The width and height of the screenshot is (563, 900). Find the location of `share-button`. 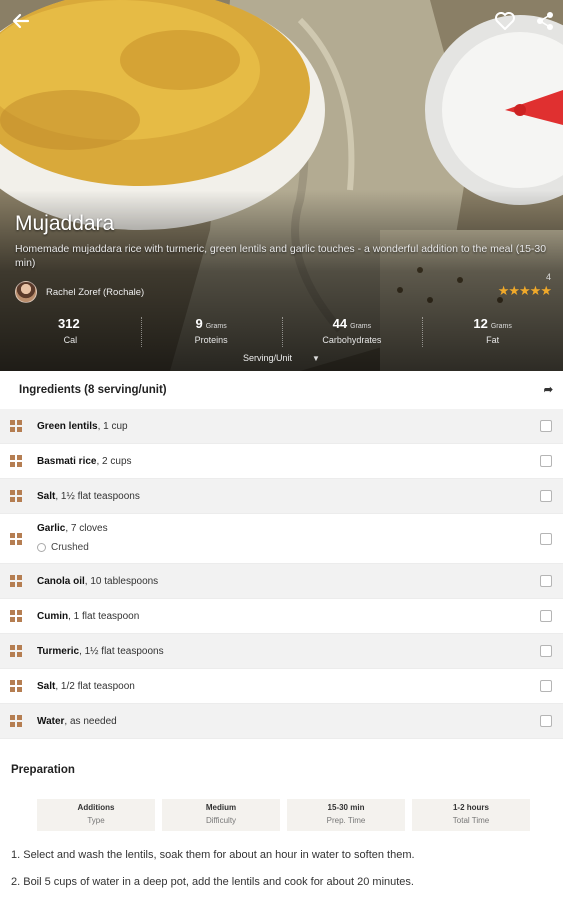

share-button is located at coordinates (545, 21).